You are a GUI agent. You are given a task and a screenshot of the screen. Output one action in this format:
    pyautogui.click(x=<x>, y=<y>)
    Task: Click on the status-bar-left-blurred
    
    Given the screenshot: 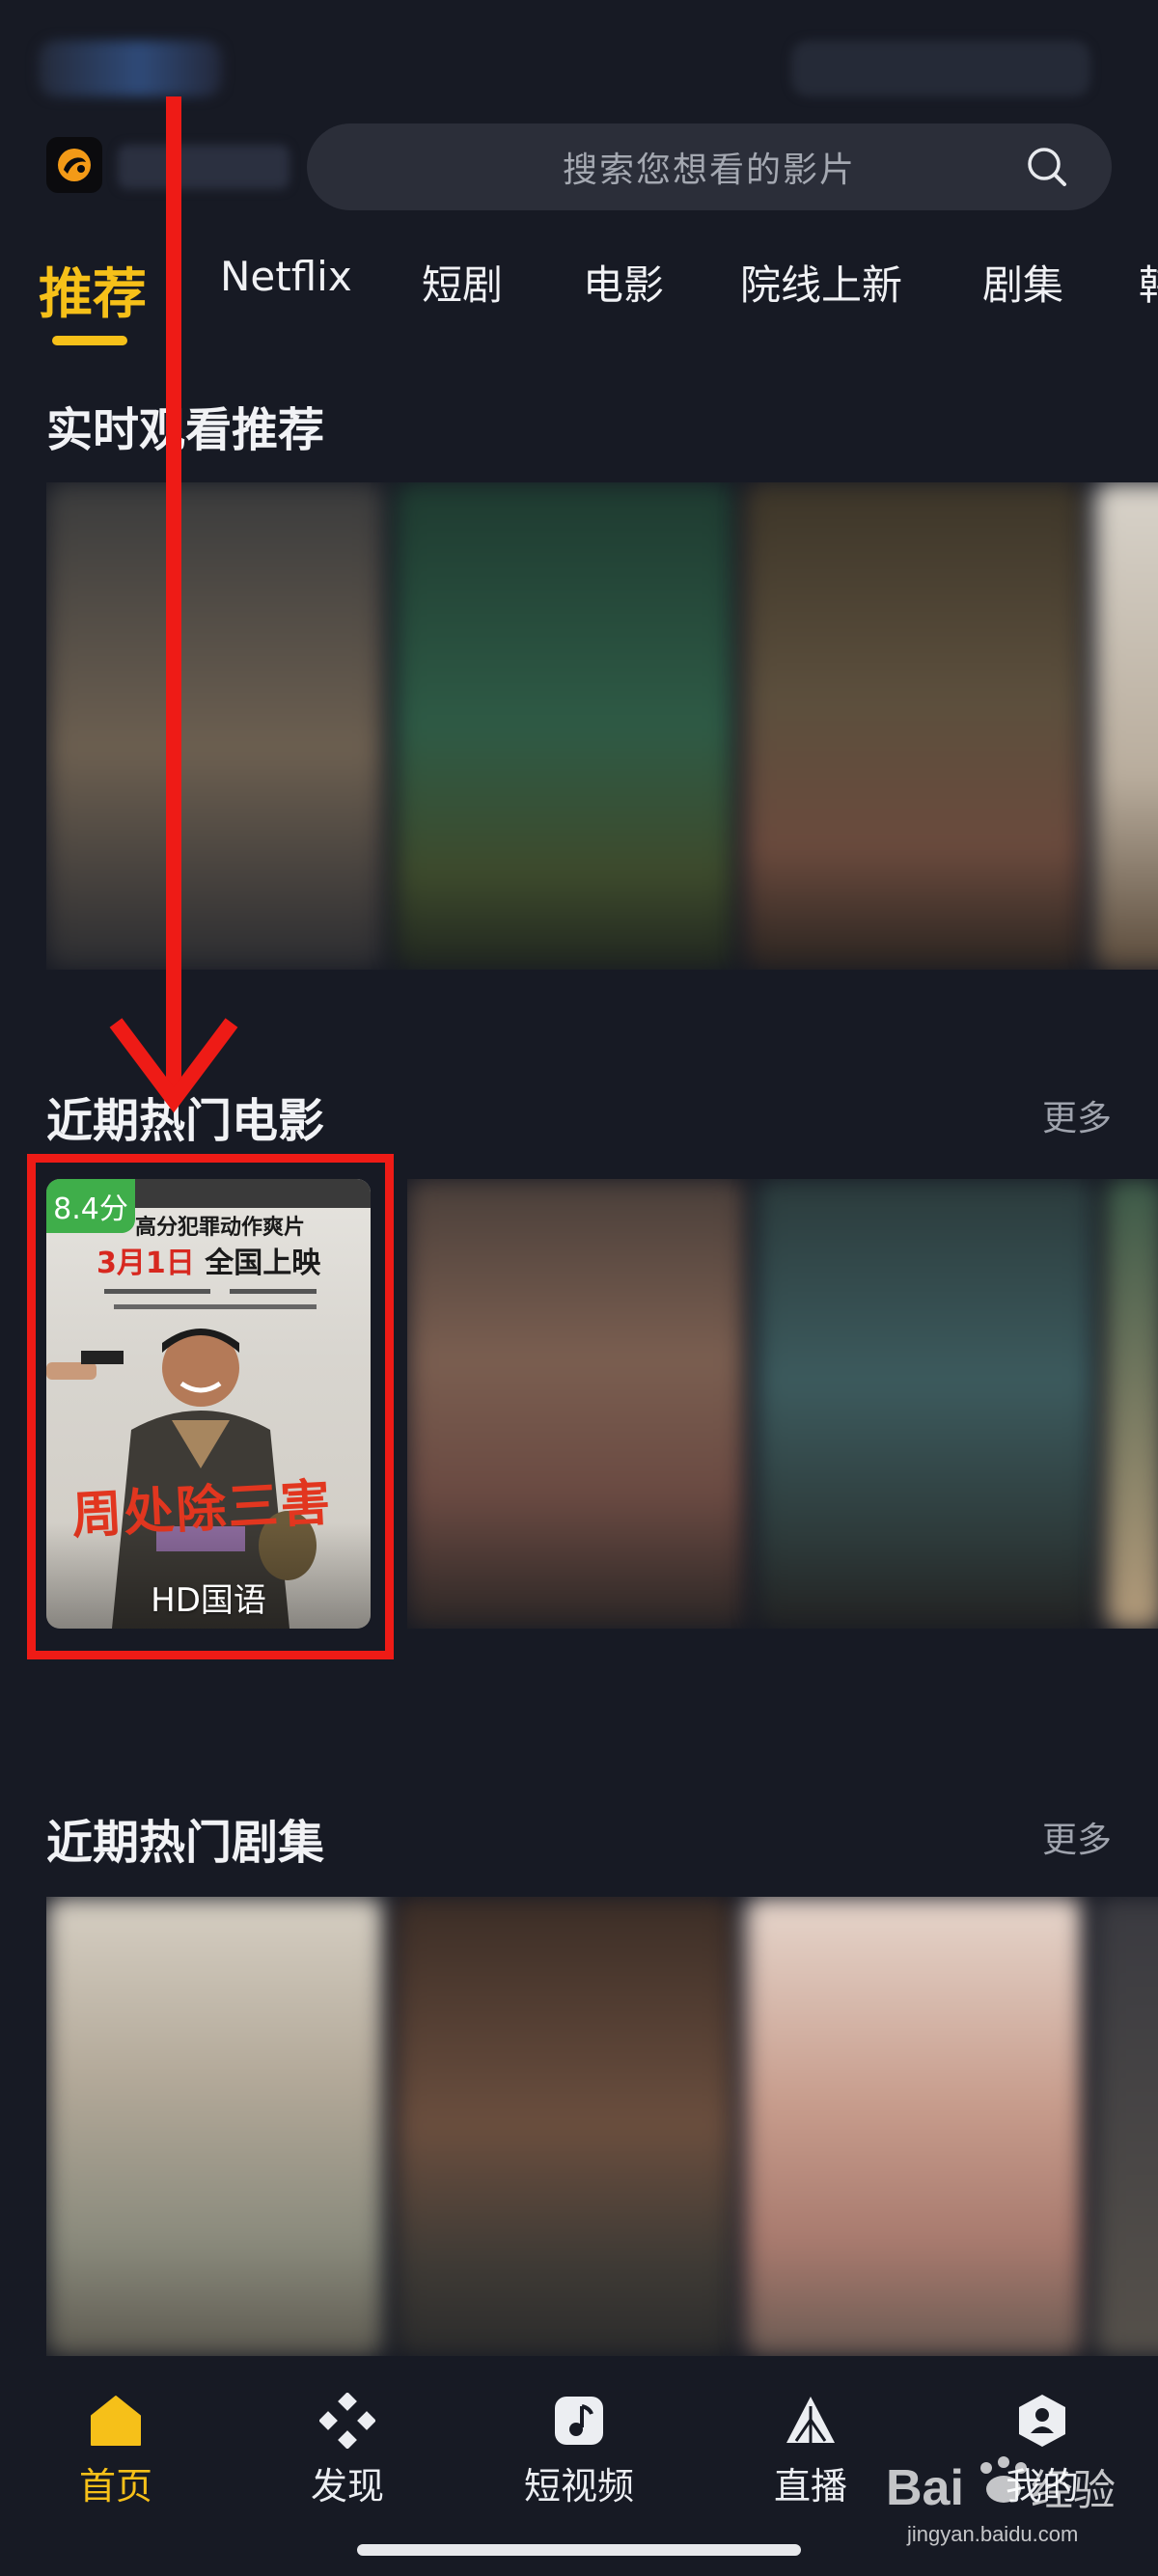 What is the action you would take?
    pyautogui.click(x=130, y=68)
    